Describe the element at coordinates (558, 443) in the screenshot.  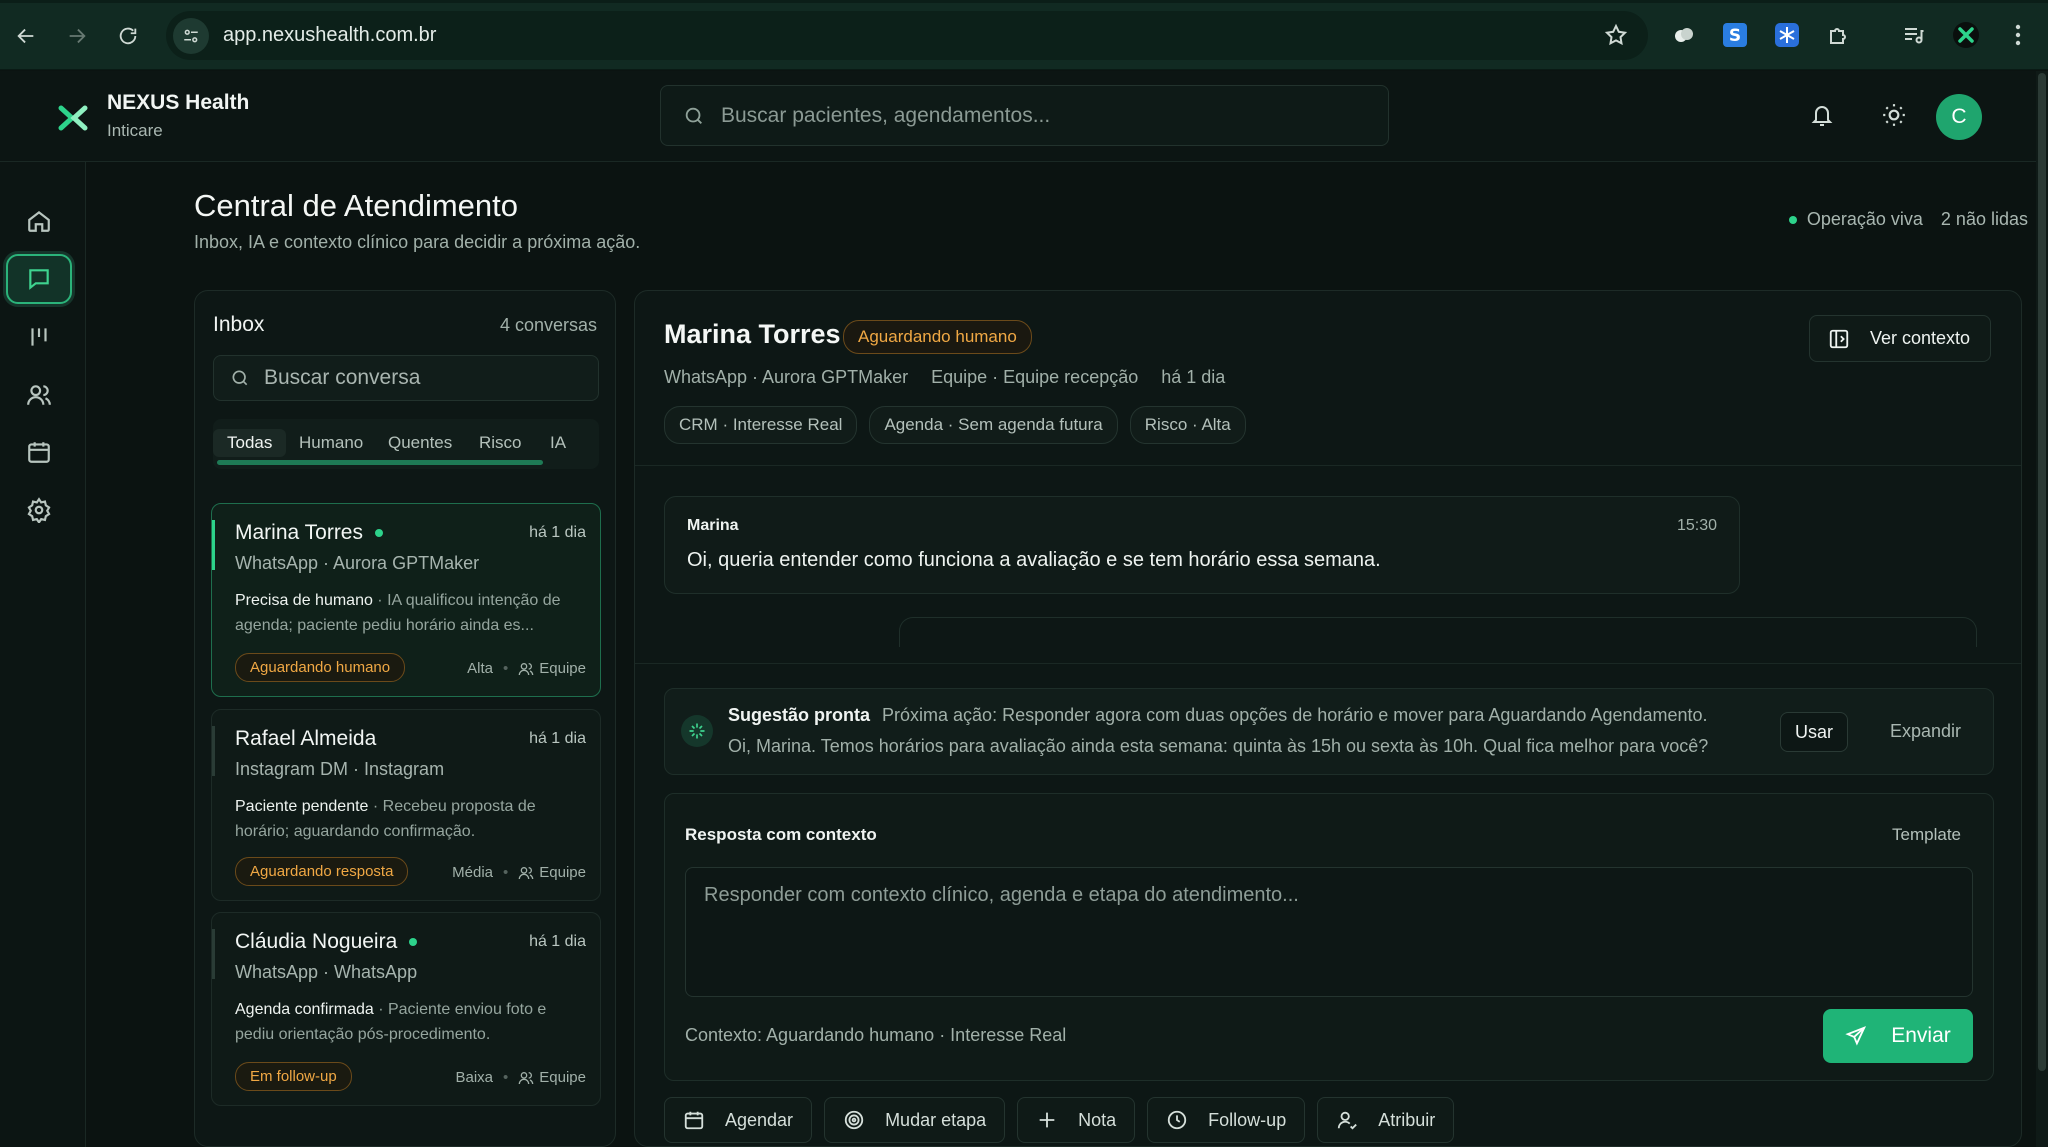
I see `filter-tab-ia: IA` at that location.